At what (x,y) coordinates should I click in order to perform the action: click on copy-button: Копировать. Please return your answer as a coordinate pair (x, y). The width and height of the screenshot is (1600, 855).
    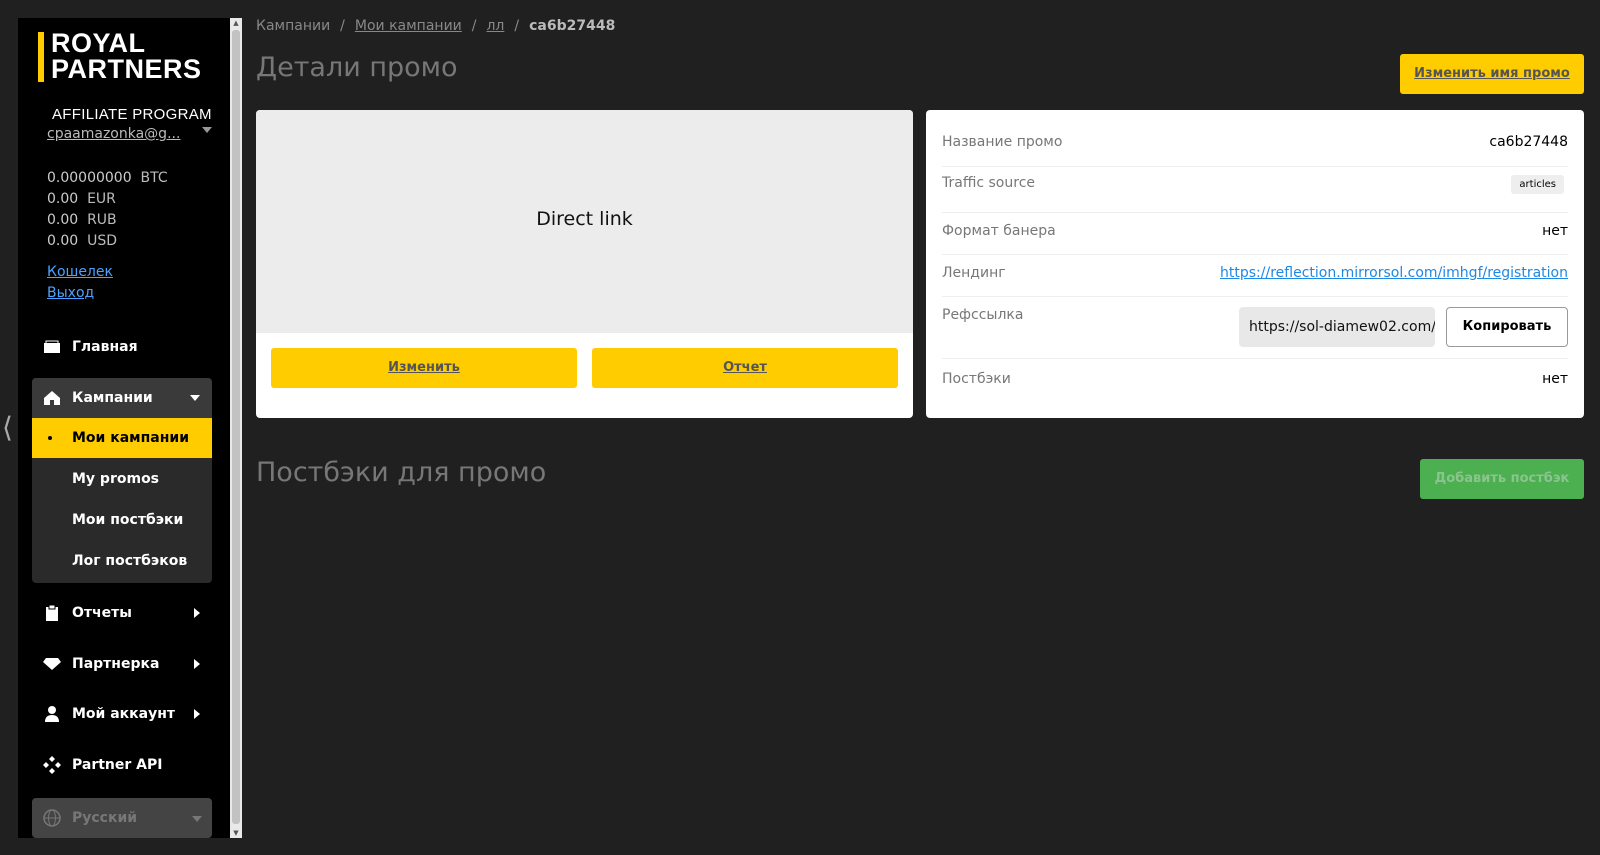
    Looking at the image, I should click on (1507, 327).